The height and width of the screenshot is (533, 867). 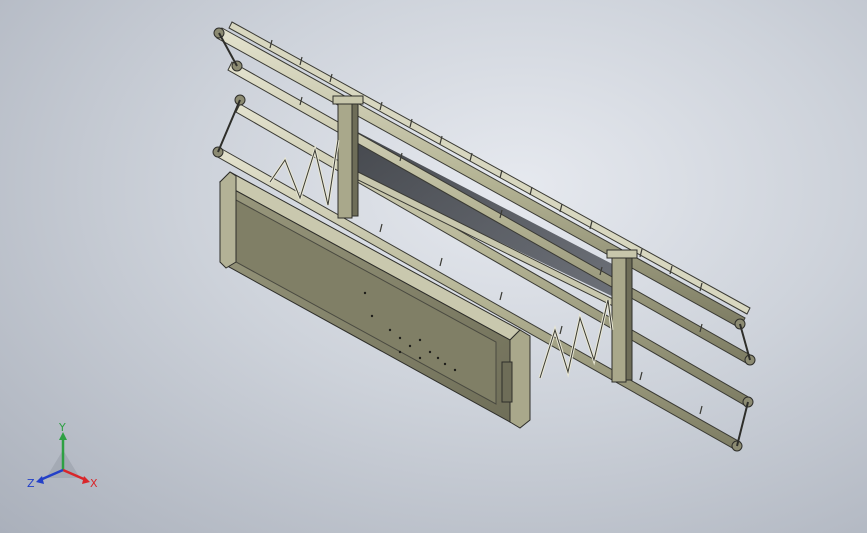 I want to click on x-axis-arrow, so click(x=86, y=480).